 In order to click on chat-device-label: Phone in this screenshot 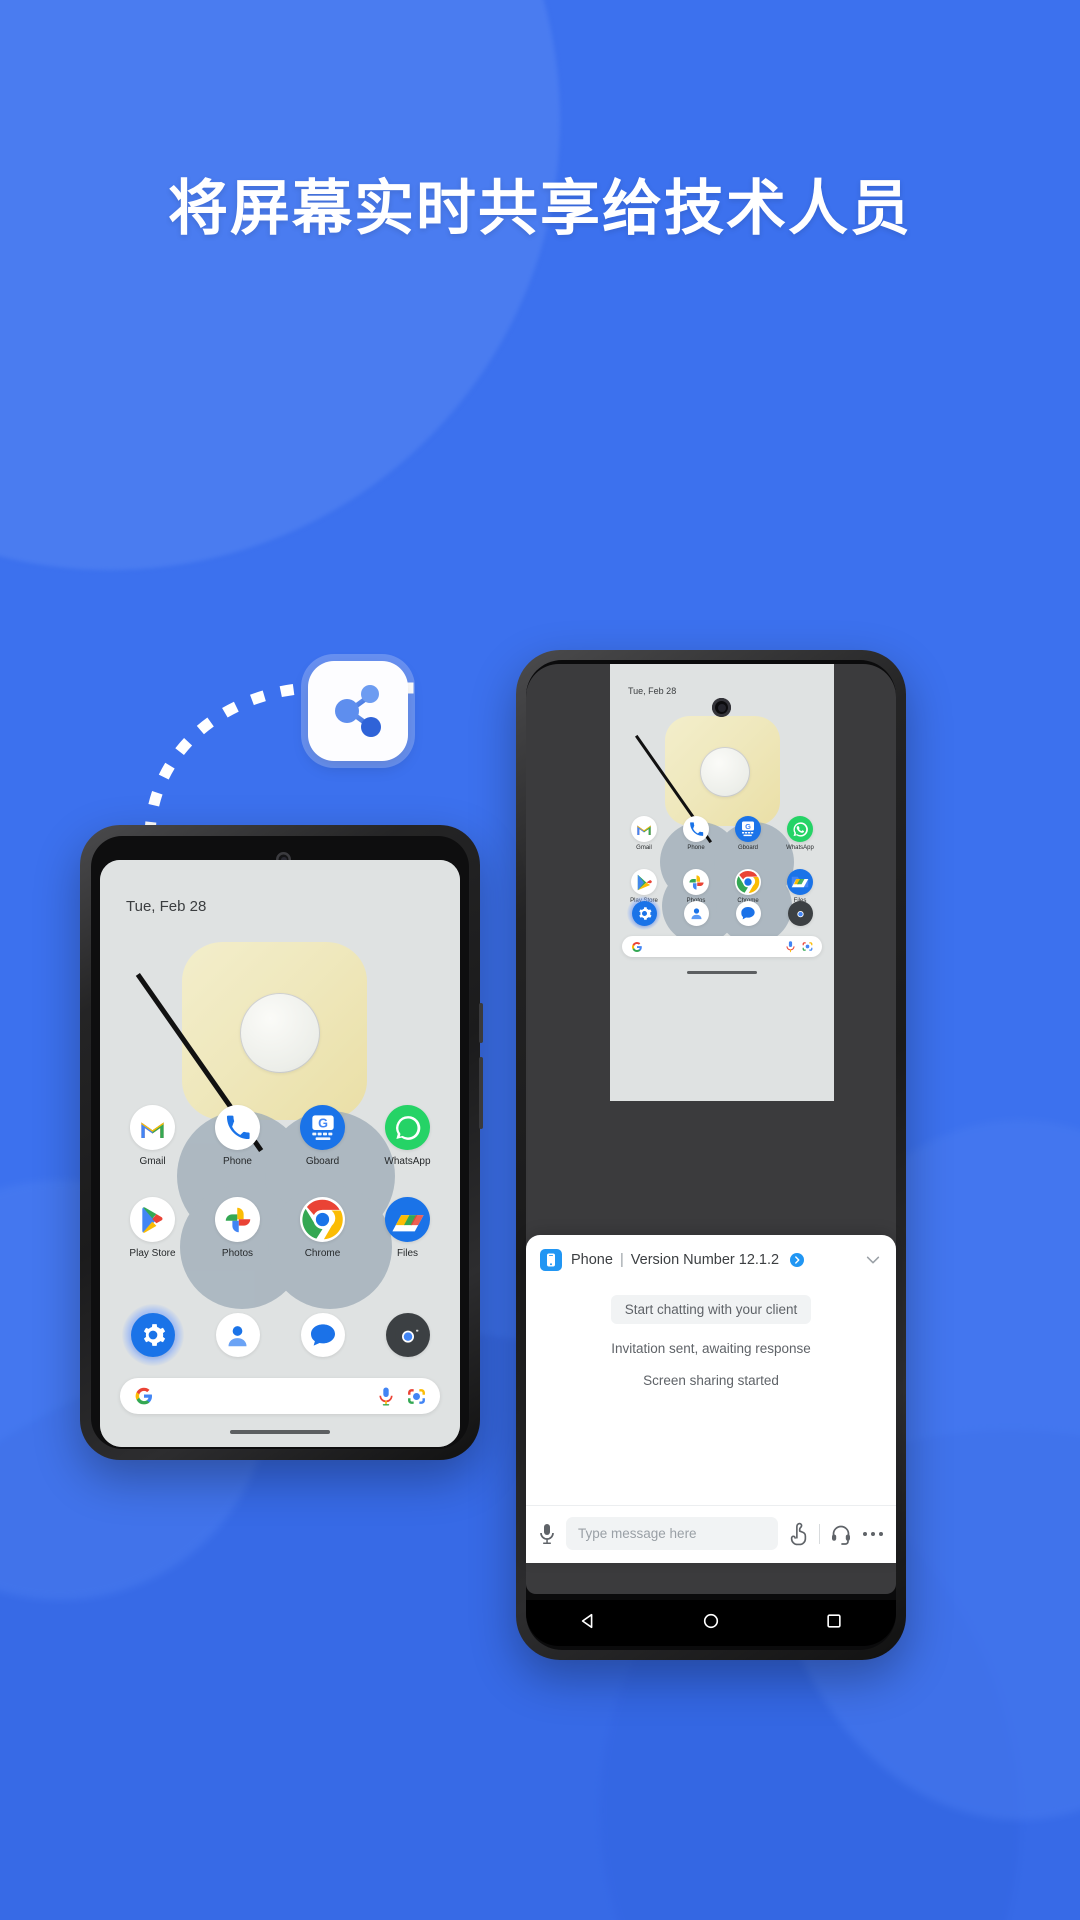, I will do `click(592, 1260)`.